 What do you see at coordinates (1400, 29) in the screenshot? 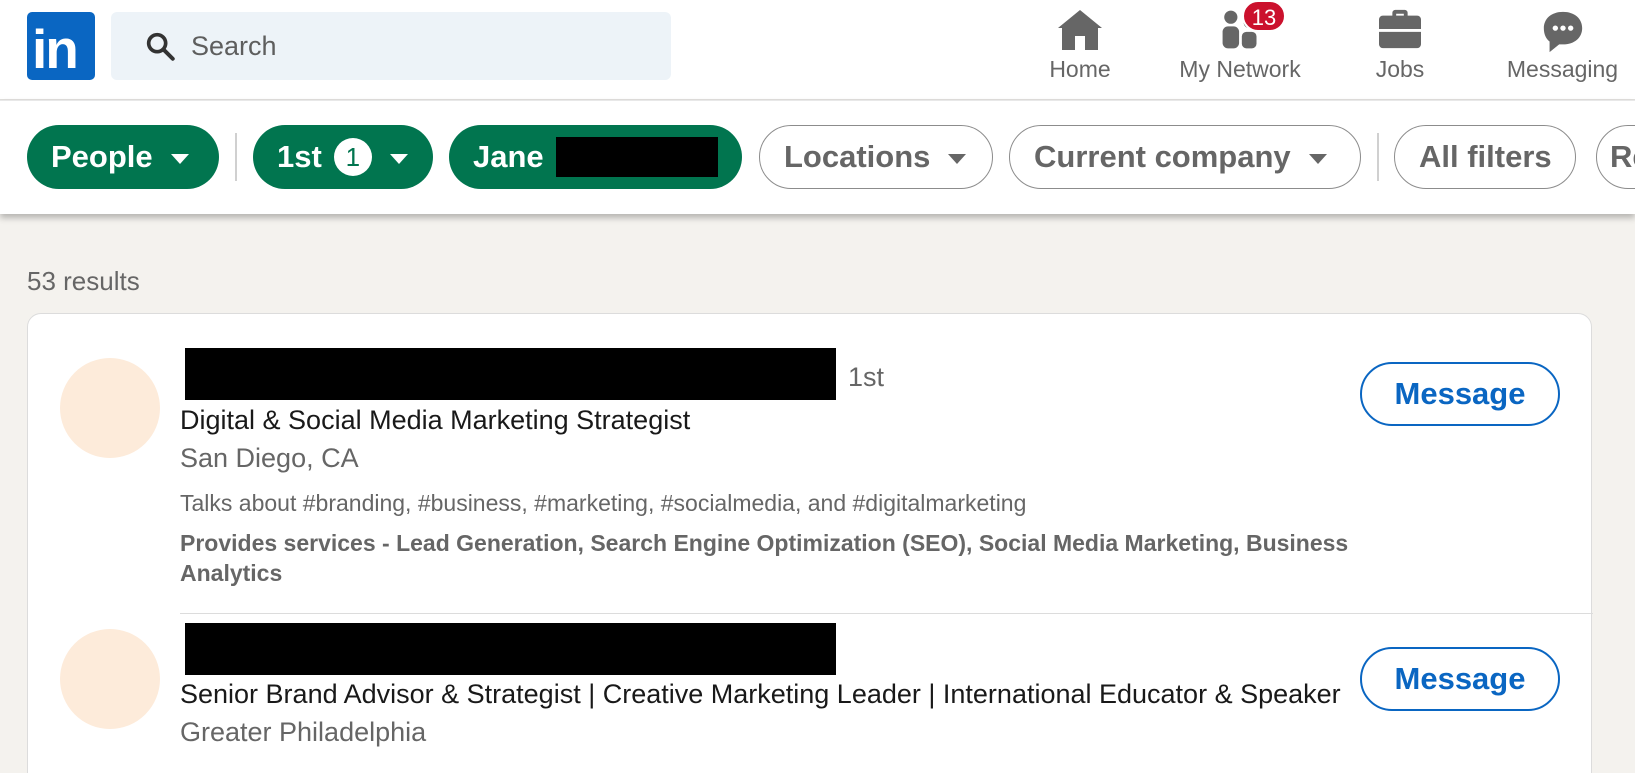
I see `briefcase-icon` at bounding box center [1400, 29].